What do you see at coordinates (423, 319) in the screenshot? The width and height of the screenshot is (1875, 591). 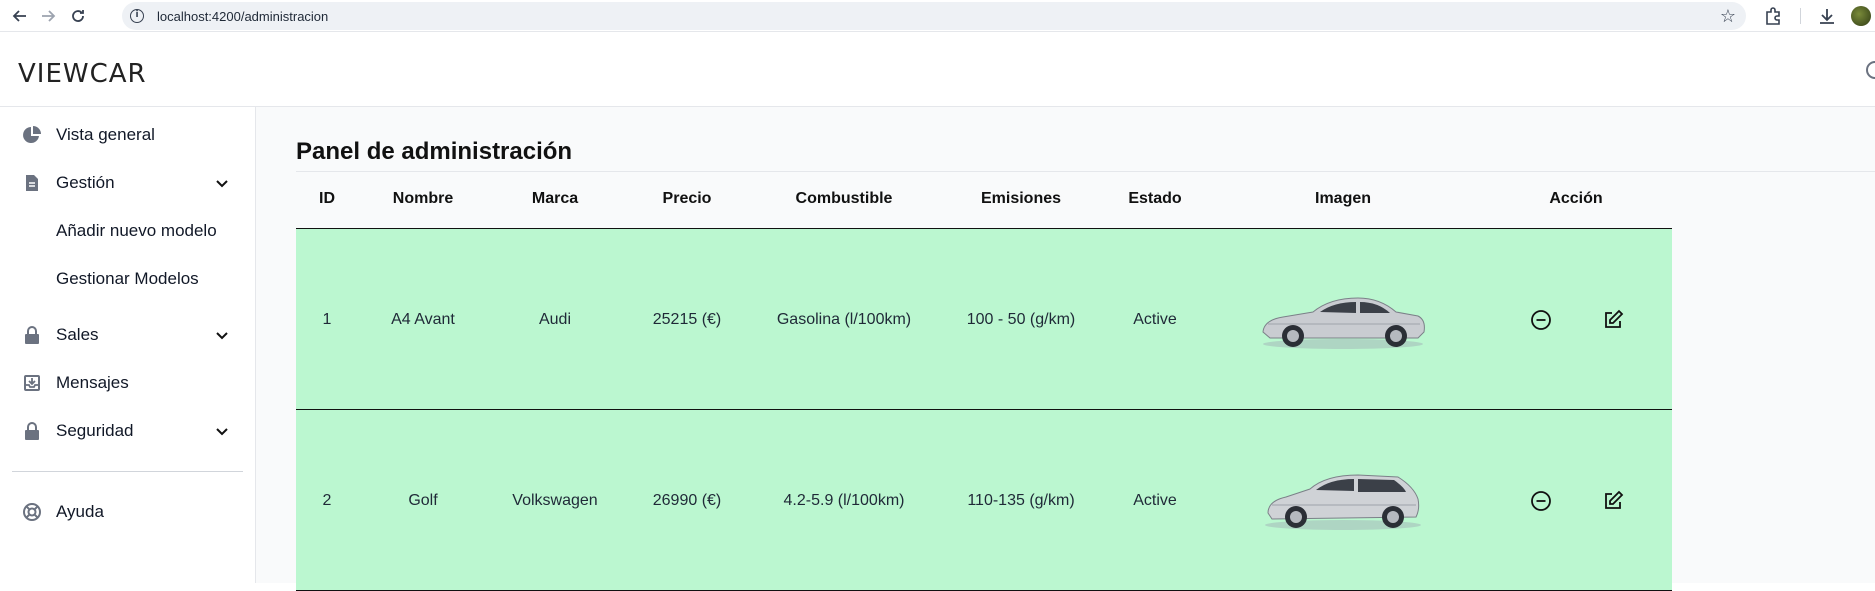 I see `cell-nombre: A4 Avant` at bounding box center [423, 319].